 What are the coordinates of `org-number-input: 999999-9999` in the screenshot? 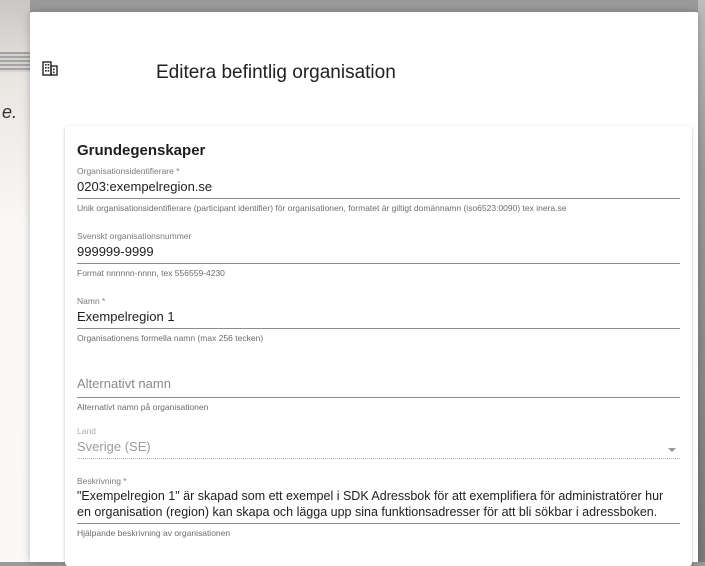 It's located at (378, 252).